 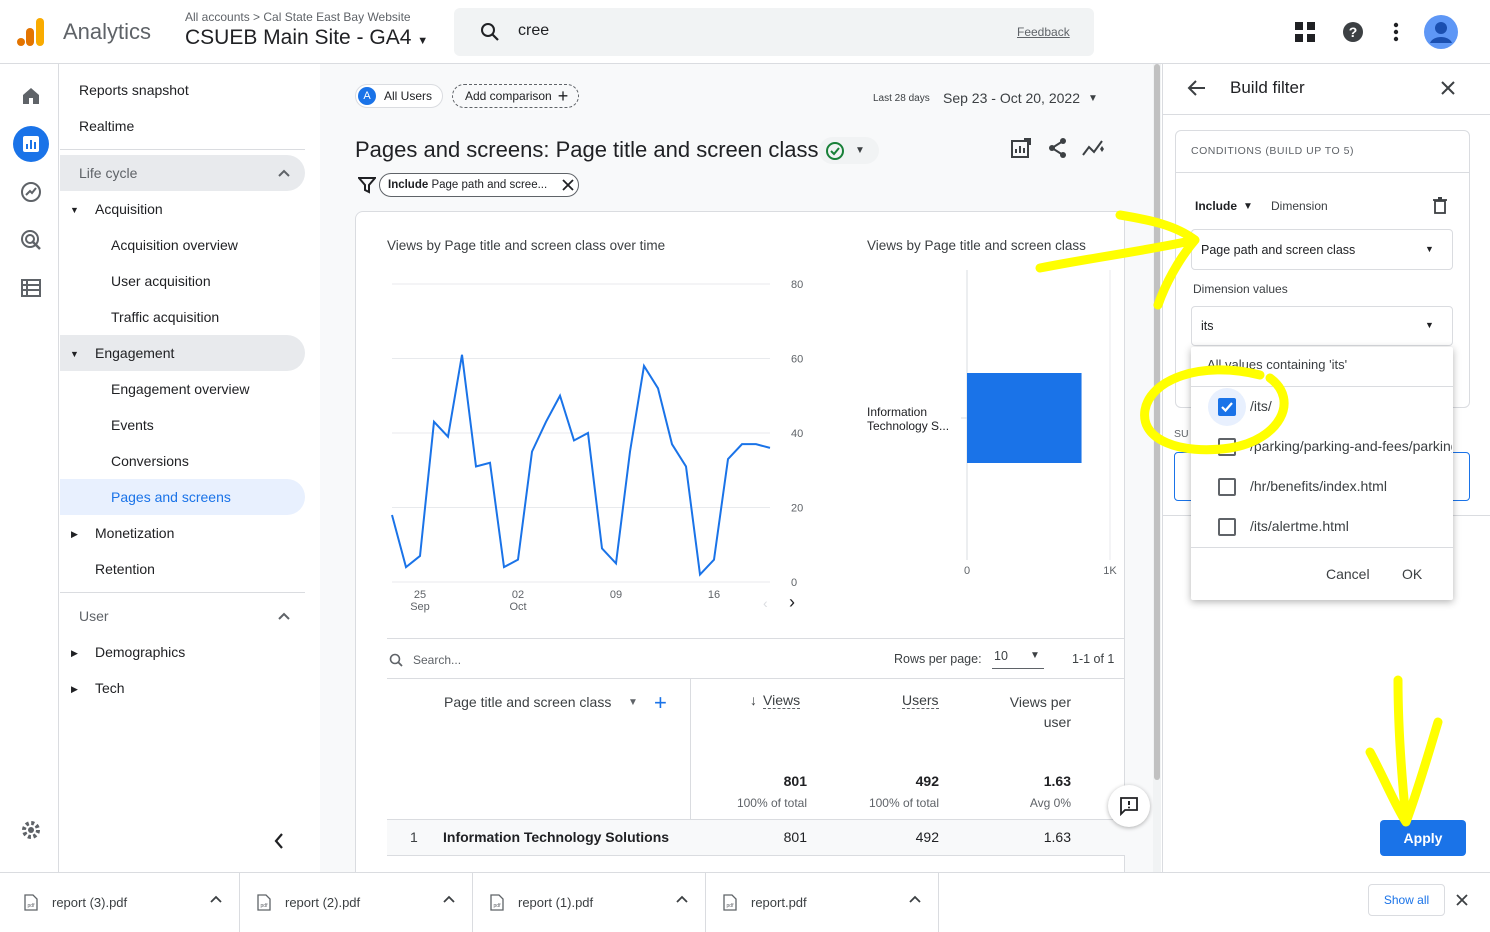 What do you see at coordinates (1351, 486) in the screenshot?
I see `option-label: /hr/benefits/index.html` at bounding box center [1351, 486].